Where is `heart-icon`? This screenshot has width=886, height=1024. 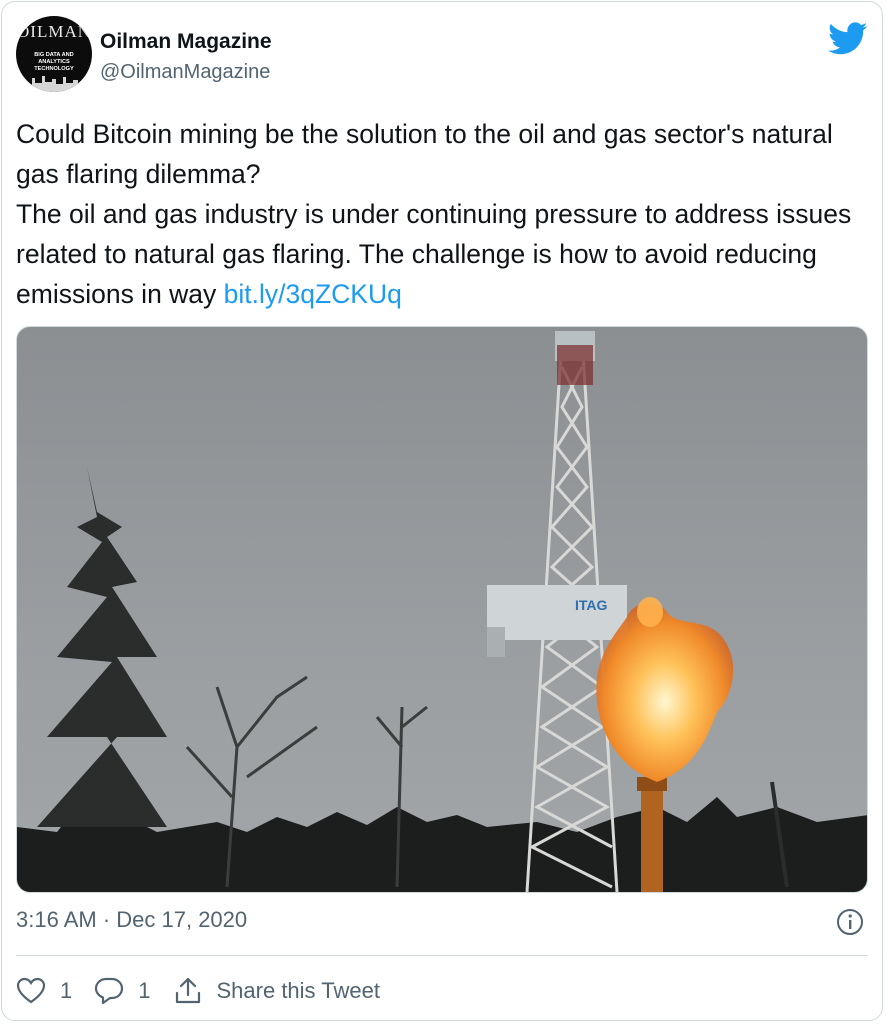
heart-icon is located at coordinates (31, 990).